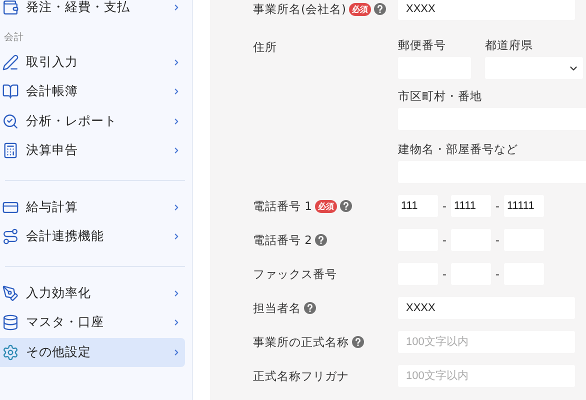 This screenshot has width=586, height=400. What do you see at coordinates (277, 308) in the screenshot?
I see `field-label: 担当者名` at bounding box center [277, 308].